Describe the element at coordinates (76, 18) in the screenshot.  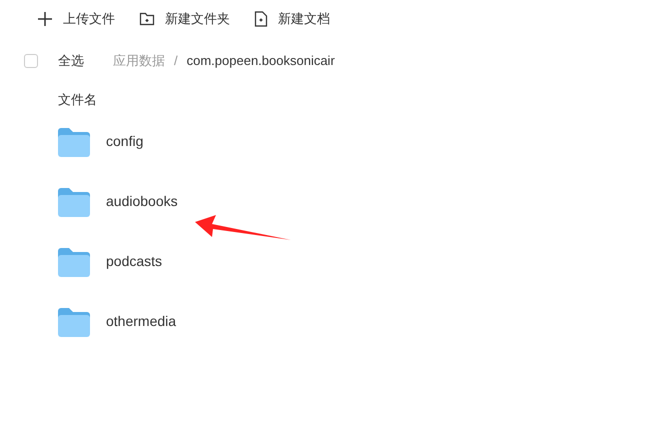
I see `toolbar-button: 上传文件` at that location.